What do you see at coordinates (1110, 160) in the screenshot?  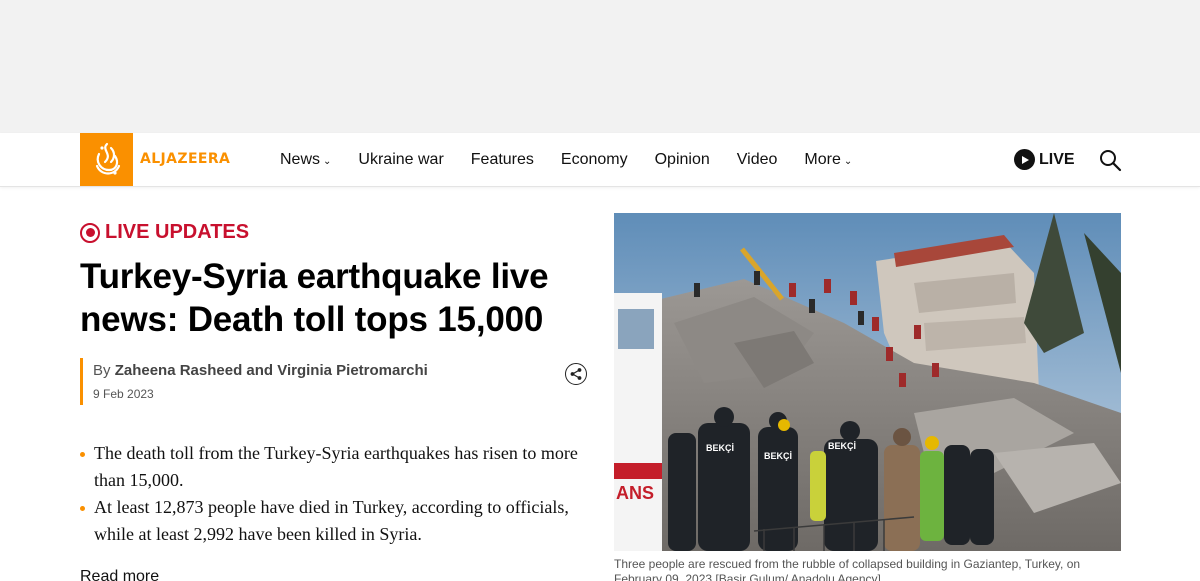 I see `search-icon` at bounding box center [1110, 160].